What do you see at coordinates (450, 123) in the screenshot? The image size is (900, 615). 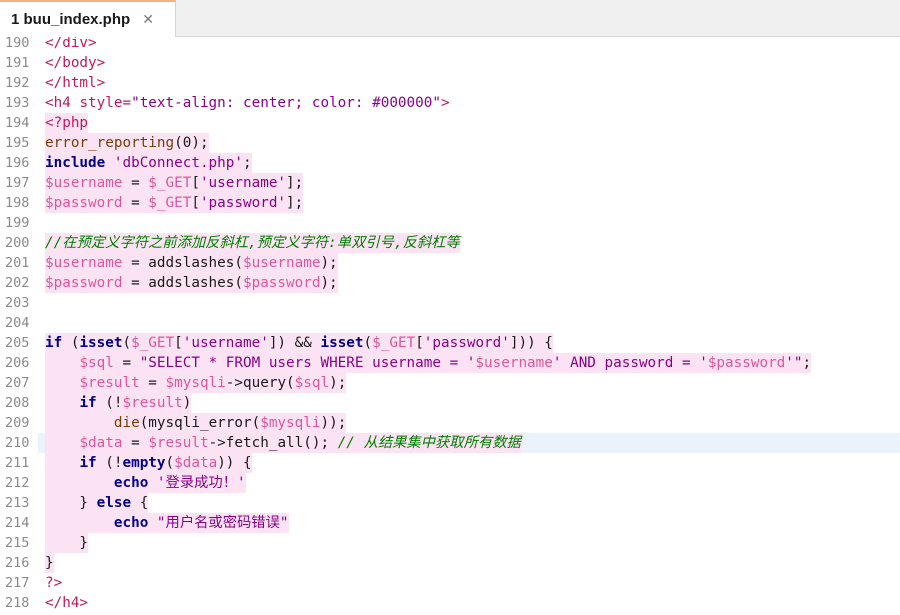 I see `code-line: 194 <?php` at bounding box center [450, 123].